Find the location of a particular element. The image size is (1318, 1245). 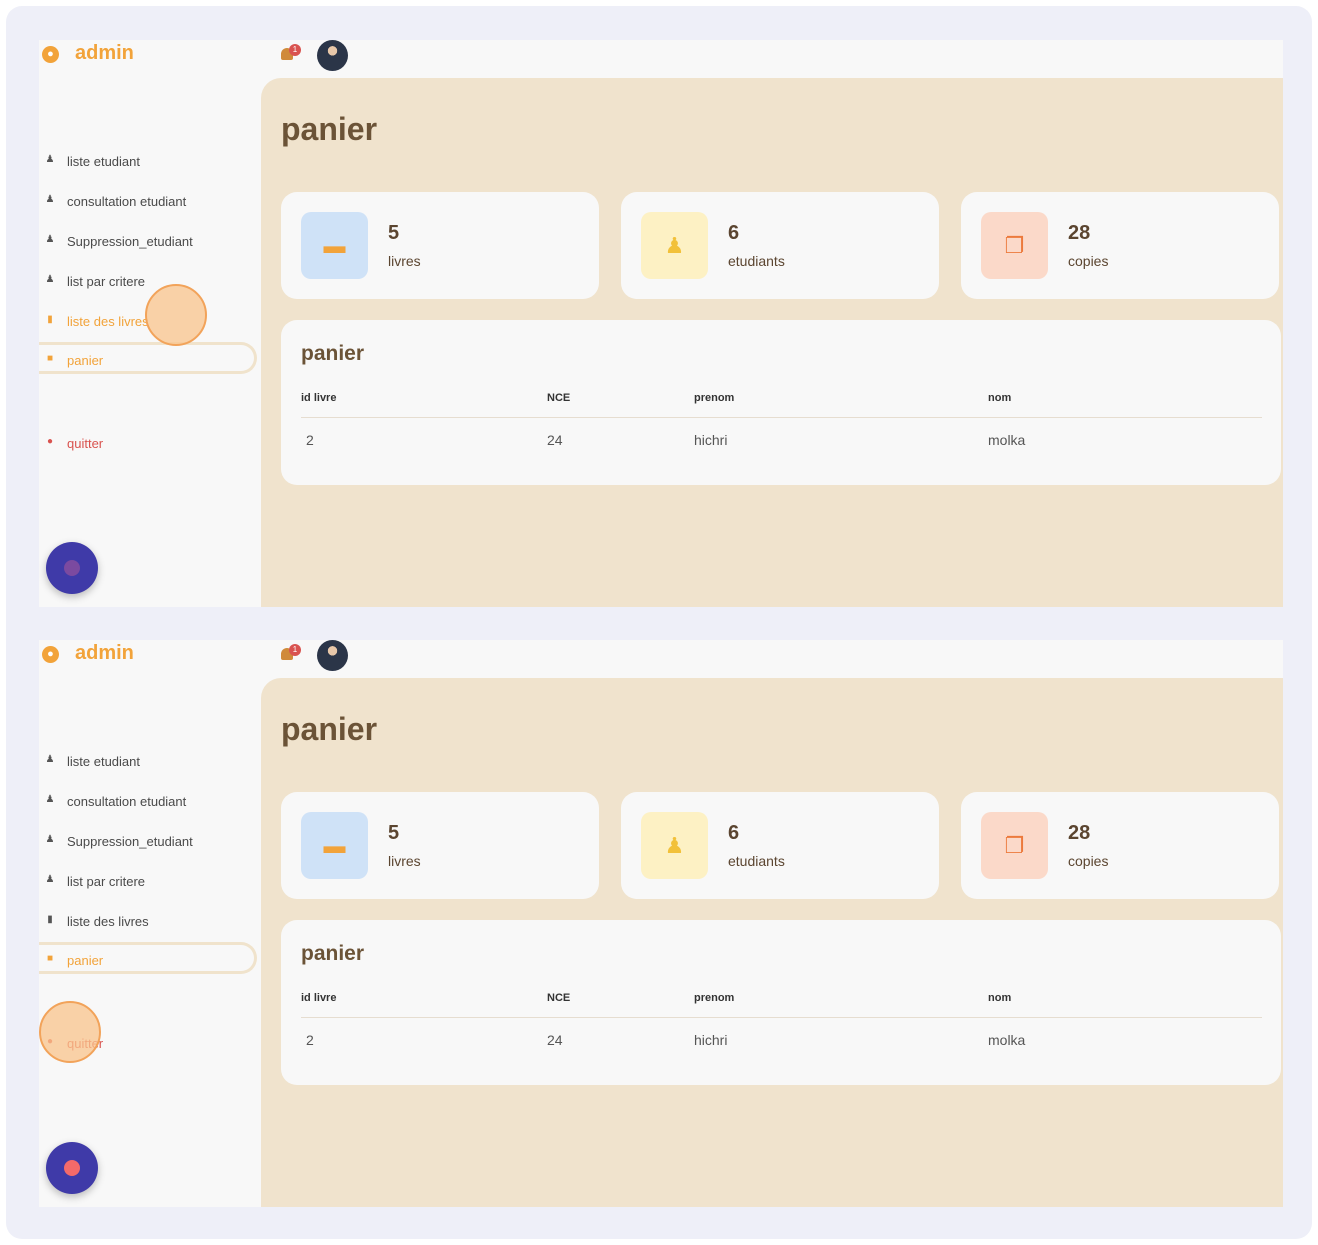

column-header: prenom is located at coordinates (714, 398).